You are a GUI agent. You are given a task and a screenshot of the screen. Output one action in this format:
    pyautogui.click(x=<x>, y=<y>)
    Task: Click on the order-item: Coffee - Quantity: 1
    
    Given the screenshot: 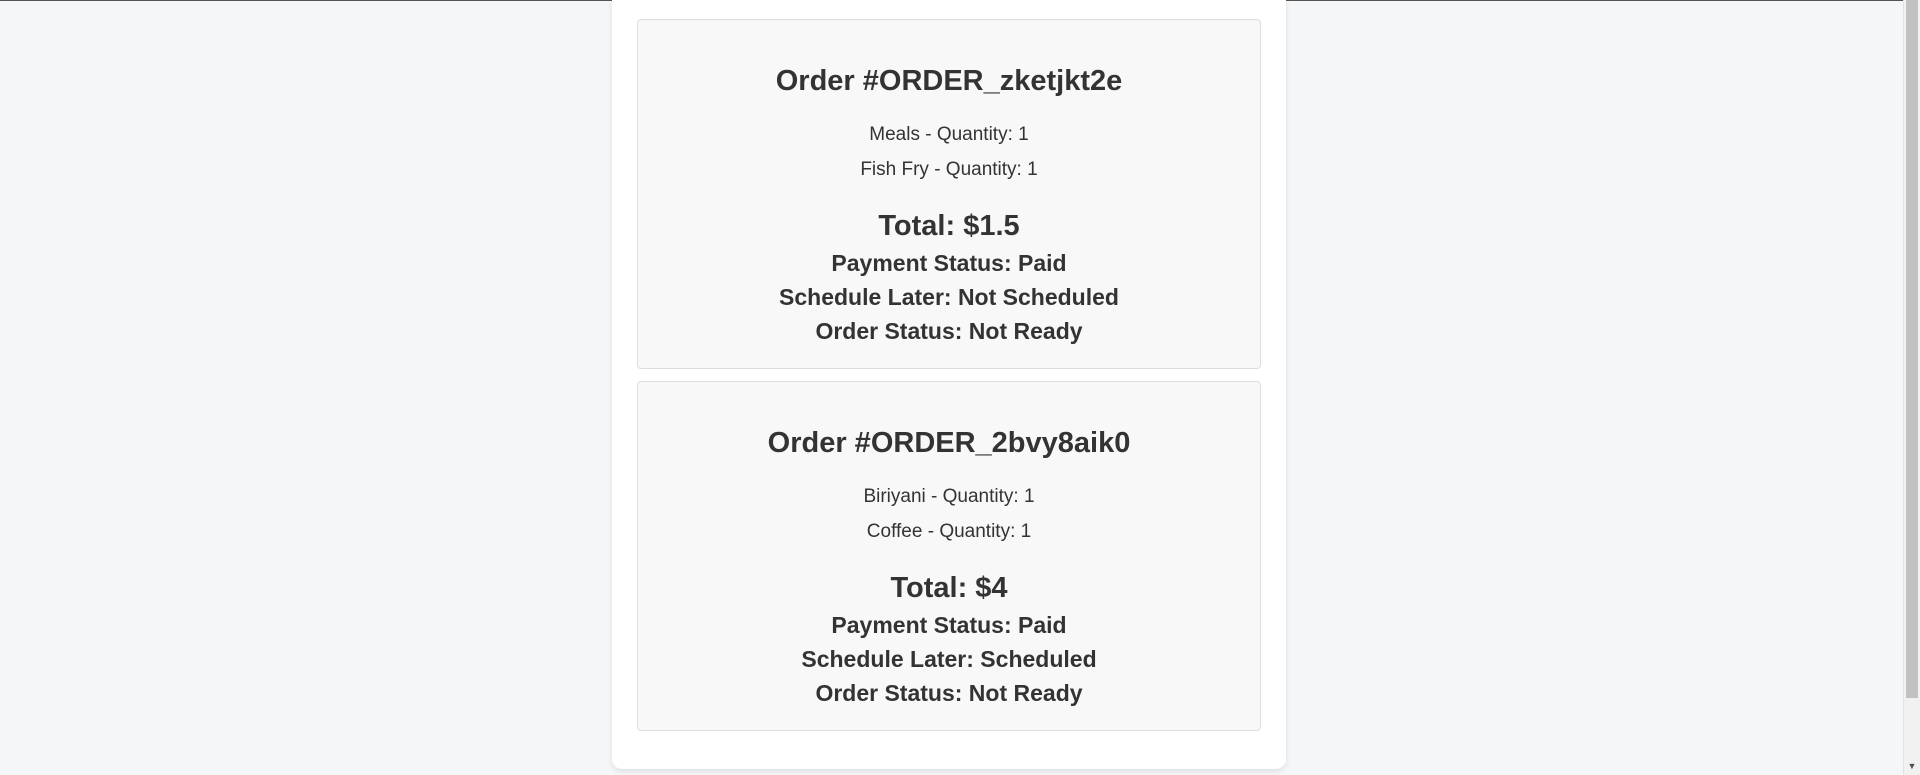 What is the action you would take?
    pyautogui.click(x=949, y=531)
    